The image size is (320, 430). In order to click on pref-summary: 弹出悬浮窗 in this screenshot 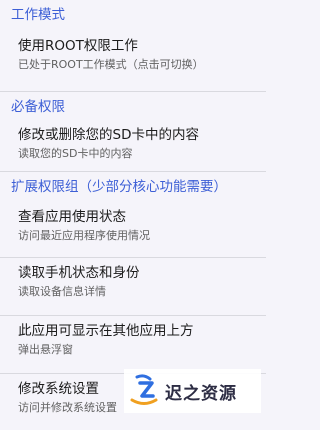, I will do `click(45, 349)`.